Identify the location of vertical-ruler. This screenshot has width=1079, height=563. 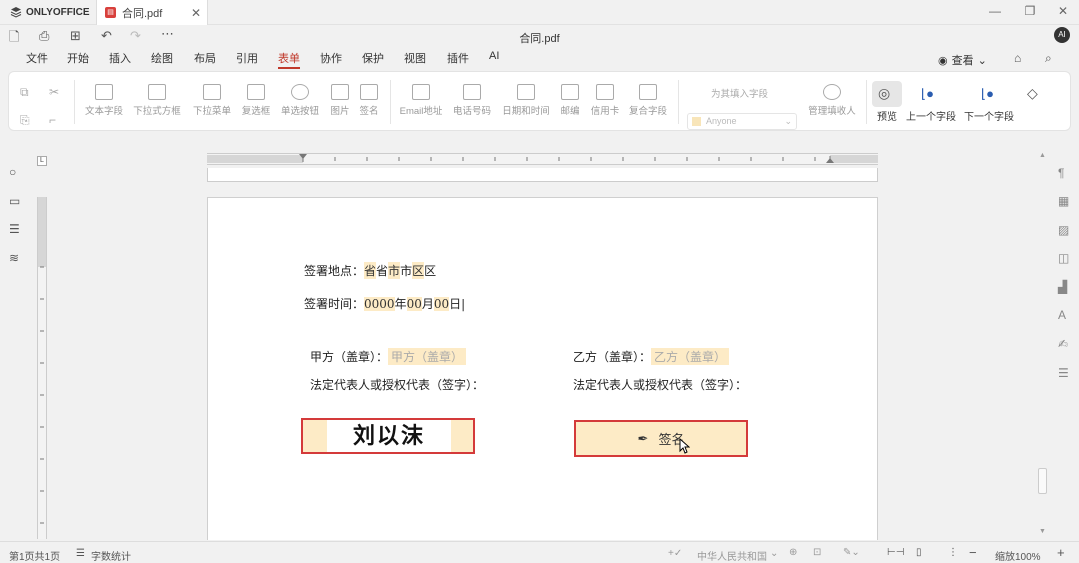
(42, 368).